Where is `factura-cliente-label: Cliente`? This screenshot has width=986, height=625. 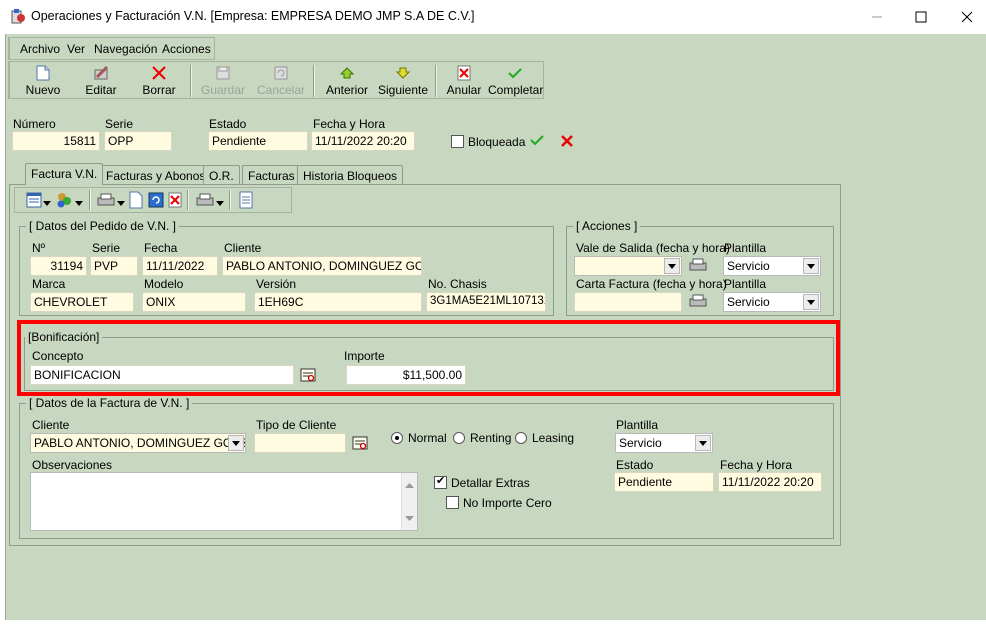
factura-cliente-label: Cliente is located at coordinates (51, 425).